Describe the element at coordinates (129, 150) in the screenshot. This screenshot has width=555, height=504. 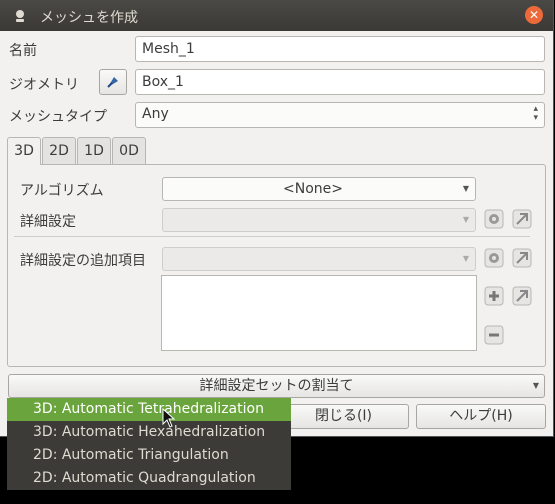
I see `tab-0d: 0D` at that location.